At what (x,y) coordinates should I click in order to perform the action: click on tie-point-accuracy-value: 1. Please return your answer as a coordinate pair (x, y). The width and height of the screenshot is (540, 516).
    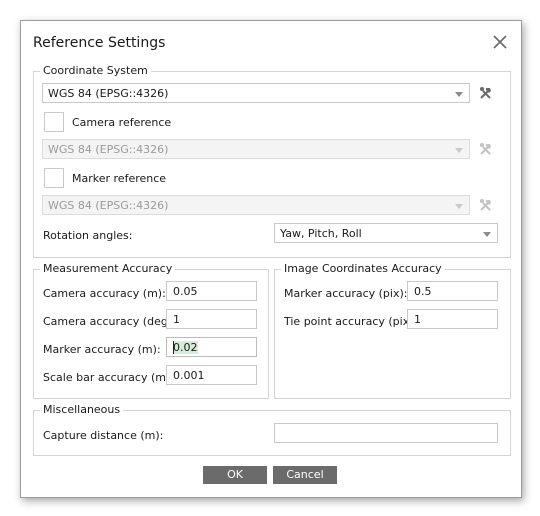
    Looking at the image, I should click on (417, 319).